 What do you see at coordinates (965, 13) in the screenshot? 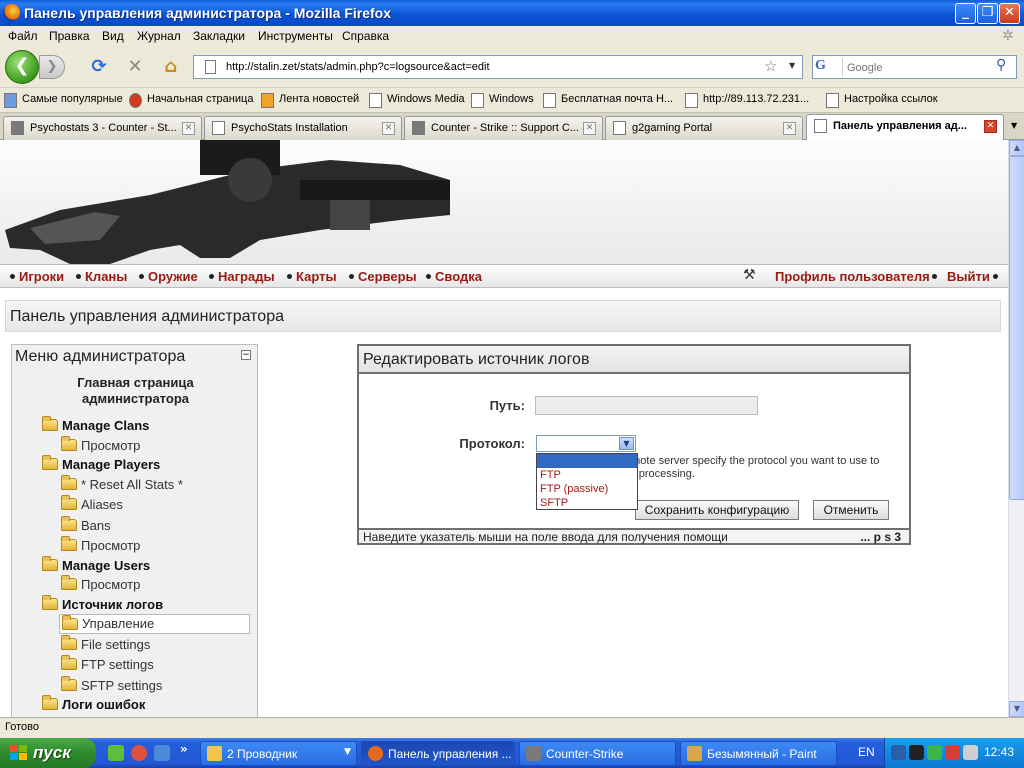
I see `minimize-button: _` at bounding box center [965, 13].